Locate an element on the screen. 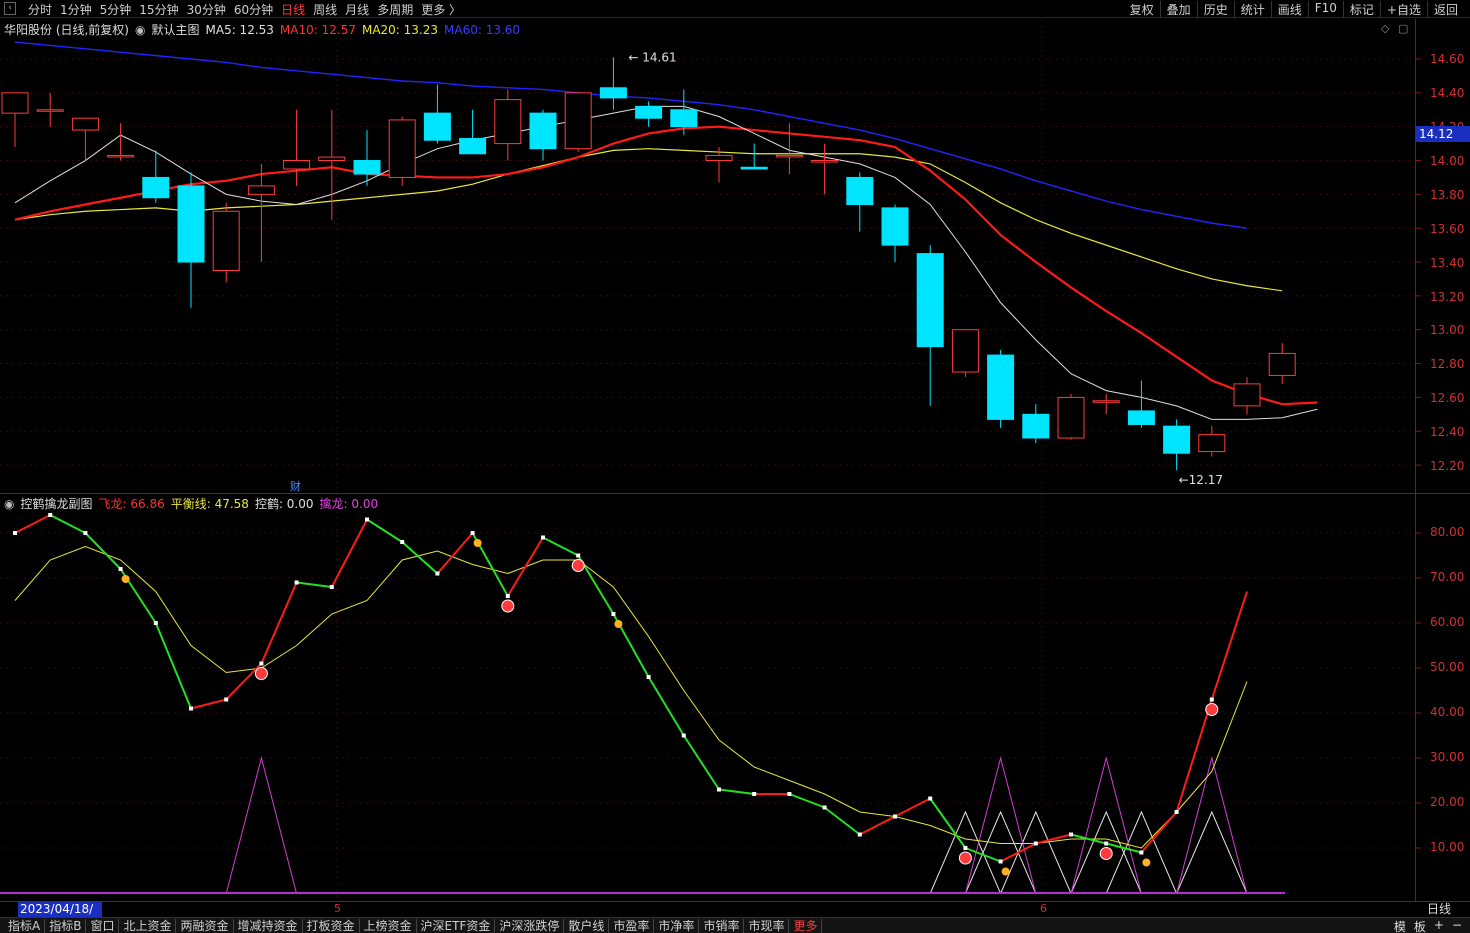  kong-he-triangle is located at coordinates (1036, 852).